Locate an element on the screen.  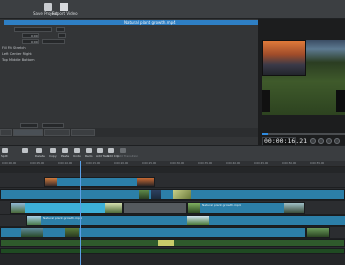
redo-icon is located at coordinates (89, 150).